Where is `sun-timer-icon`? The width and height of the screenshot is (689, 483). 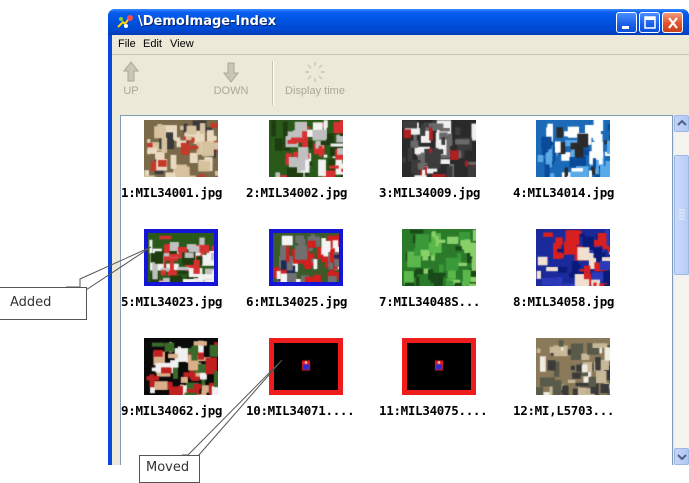
sun-timer-icon is located at coordinates (315, 72).